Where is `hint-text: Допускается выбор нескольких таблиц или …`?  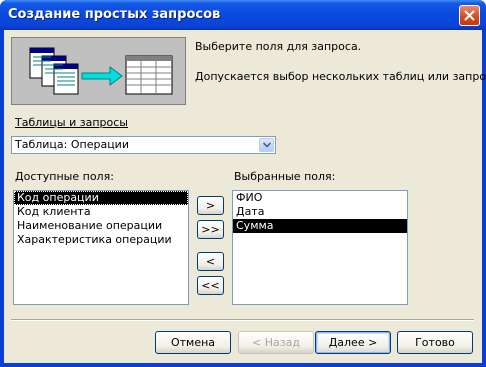 hint-text: Допускается выбор нескольких таблиц или … is located at coordinates (340, 76).